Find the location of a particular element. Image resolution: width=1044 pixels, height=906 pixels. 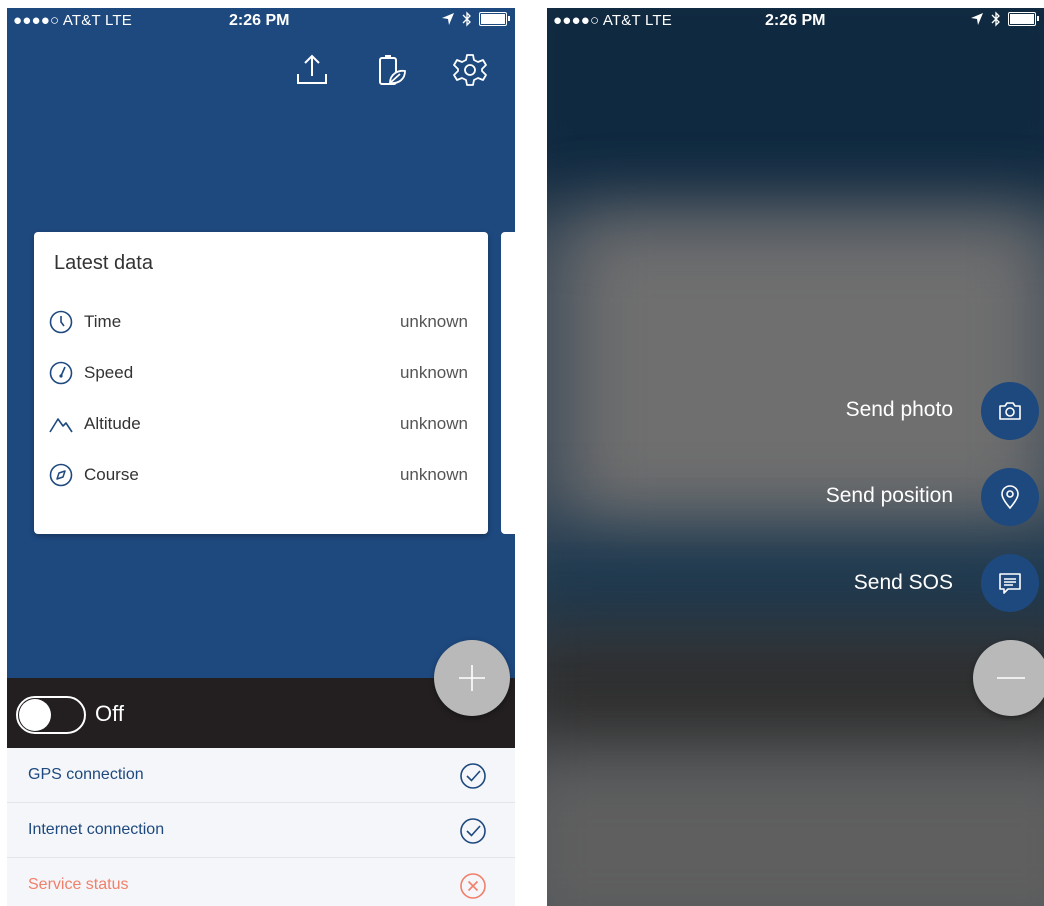

status-row-gps: GPS connection is located at coordinates (261, 775).